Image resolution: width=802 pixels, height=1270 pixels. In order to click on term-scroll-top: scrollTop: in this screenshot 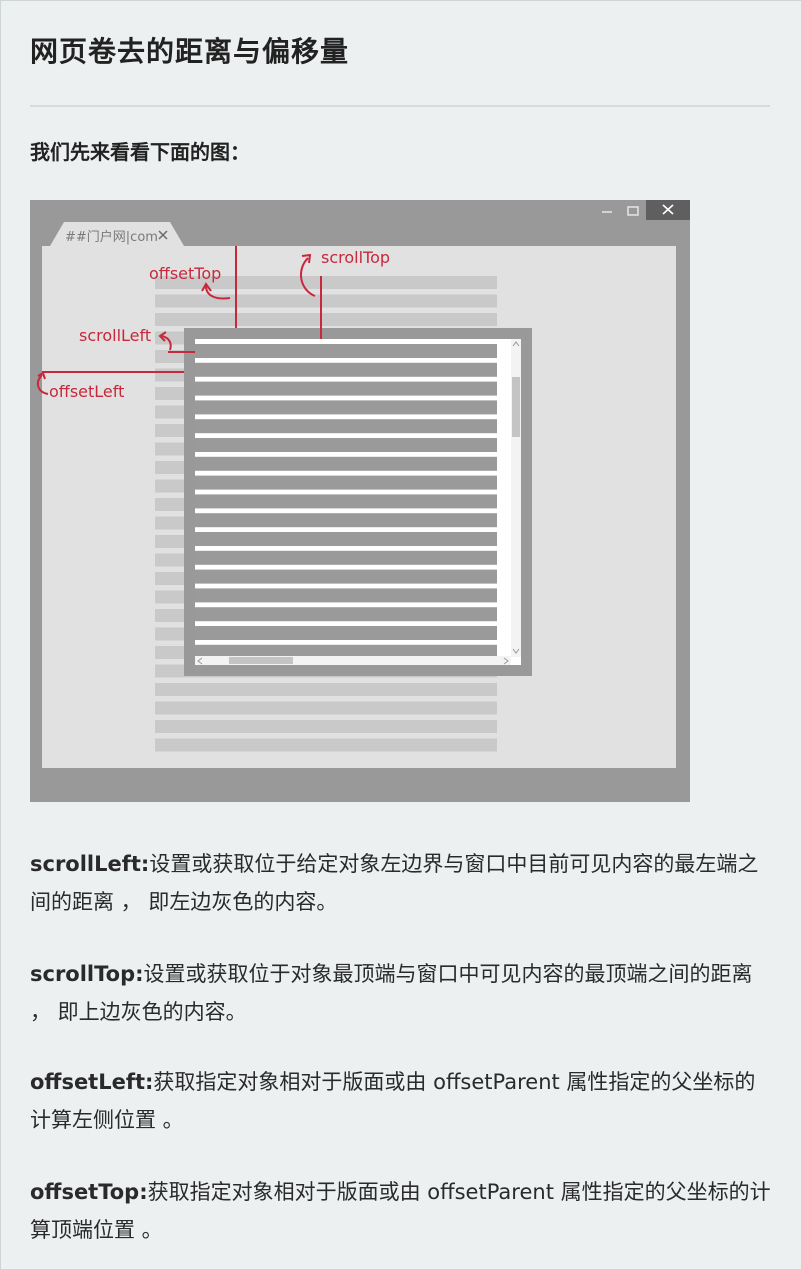, I will do `click(87, 974)`.